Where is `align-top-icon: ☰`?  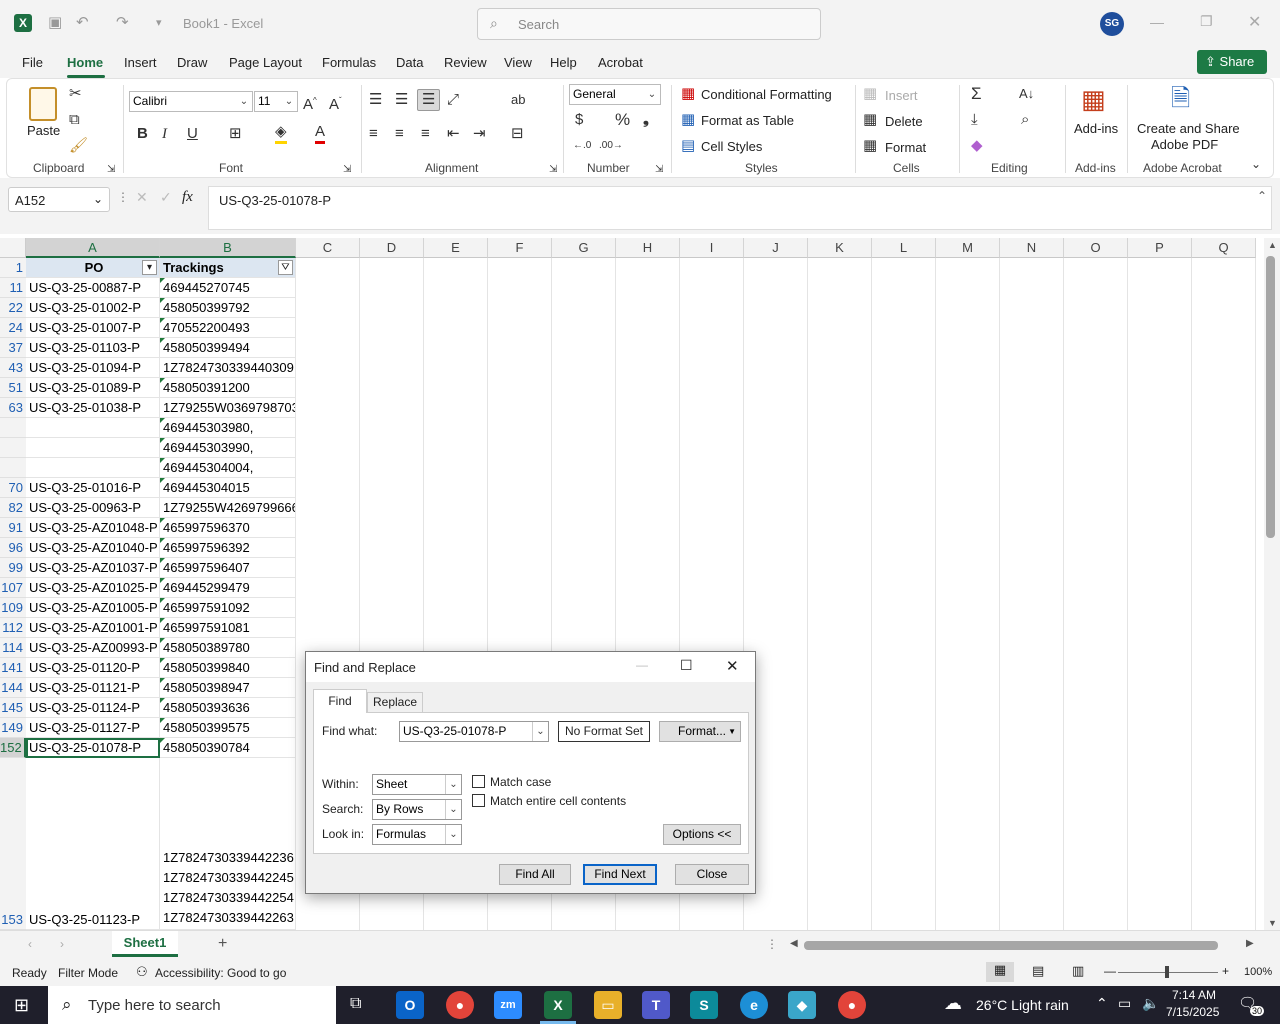 align-top-icon: ☰ is located at coordinates (375, 100).